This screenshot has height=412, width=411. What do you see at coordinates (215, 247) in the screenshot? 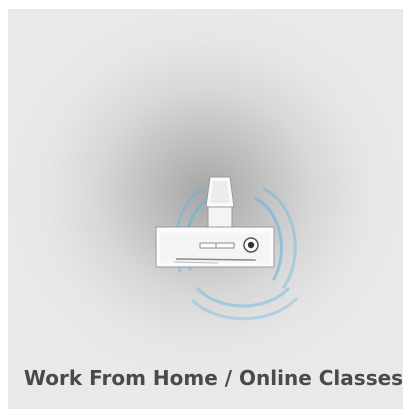
I see `speaker-base-icon` at bounding box center [215, 247].